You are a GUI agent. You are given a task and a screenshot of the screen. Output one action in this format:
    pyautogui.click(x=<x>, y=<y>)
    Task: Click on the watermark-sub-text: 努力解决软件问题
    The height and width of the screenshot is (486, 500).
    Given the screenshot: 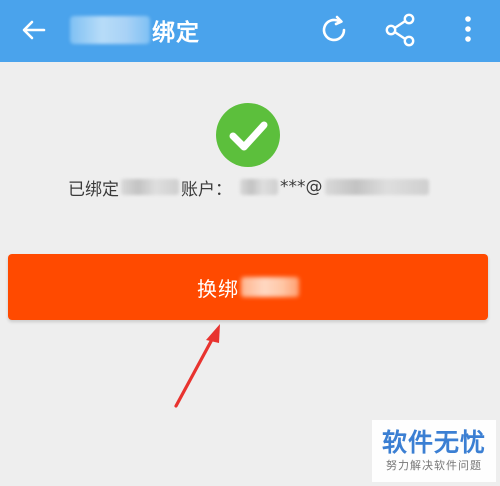 What is the action you would take?
    pyautogui.click(x=434, y=465)
    